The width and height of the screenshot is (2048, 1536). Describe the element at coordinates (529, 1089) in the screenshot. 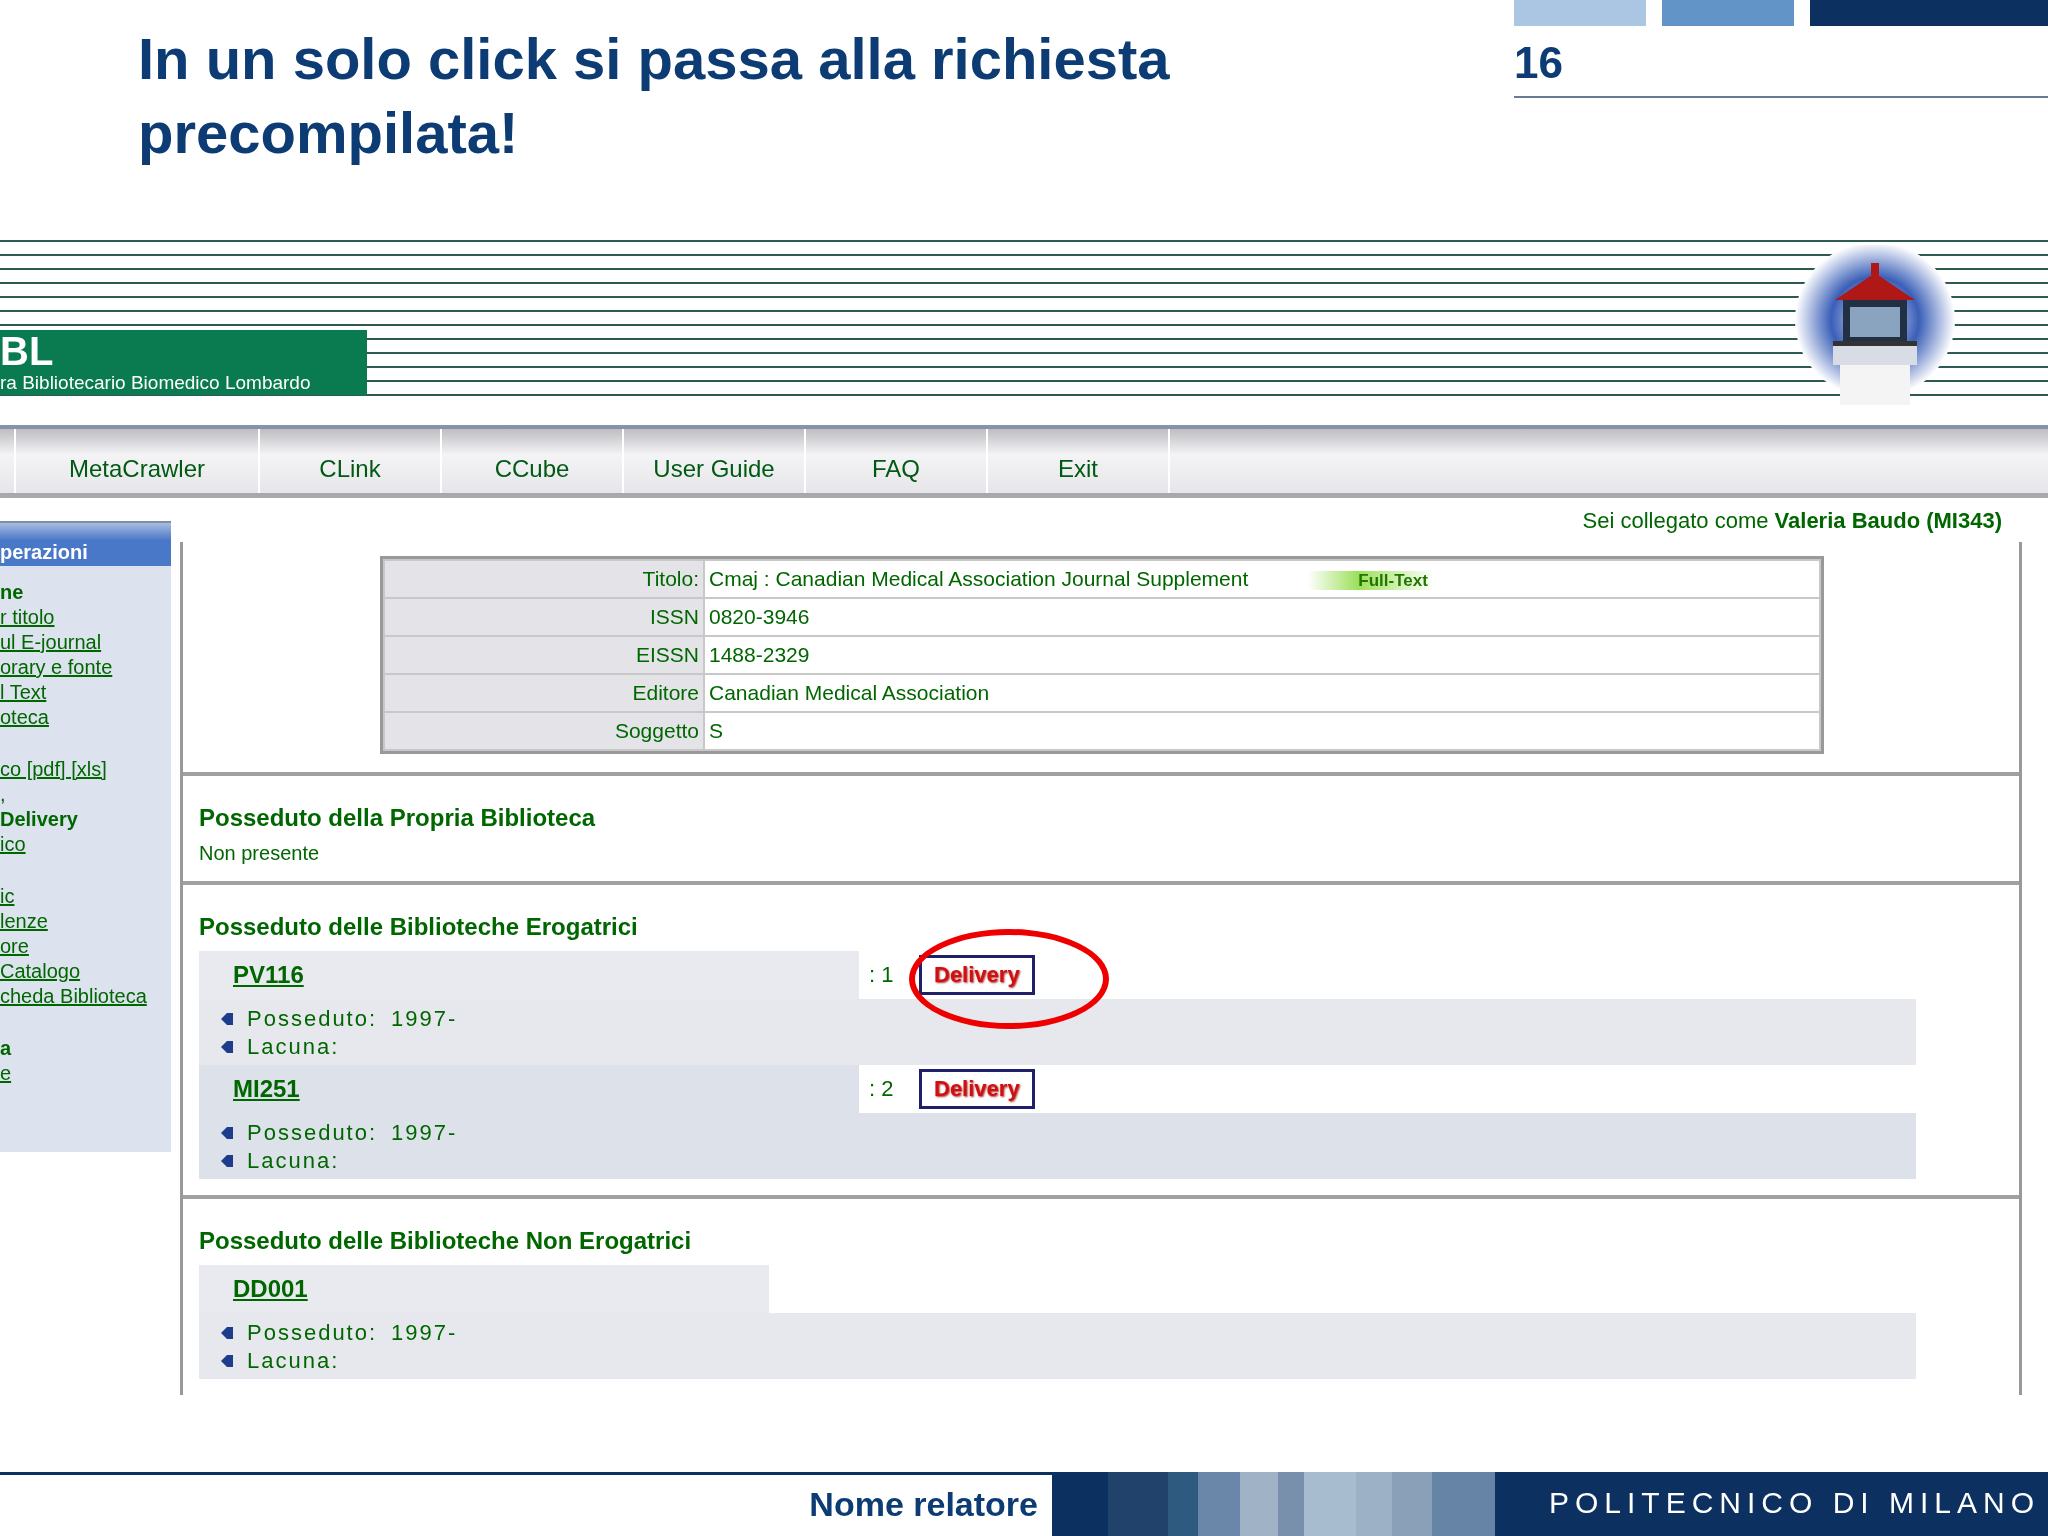

I see `library-code-link: MI251` at that location.